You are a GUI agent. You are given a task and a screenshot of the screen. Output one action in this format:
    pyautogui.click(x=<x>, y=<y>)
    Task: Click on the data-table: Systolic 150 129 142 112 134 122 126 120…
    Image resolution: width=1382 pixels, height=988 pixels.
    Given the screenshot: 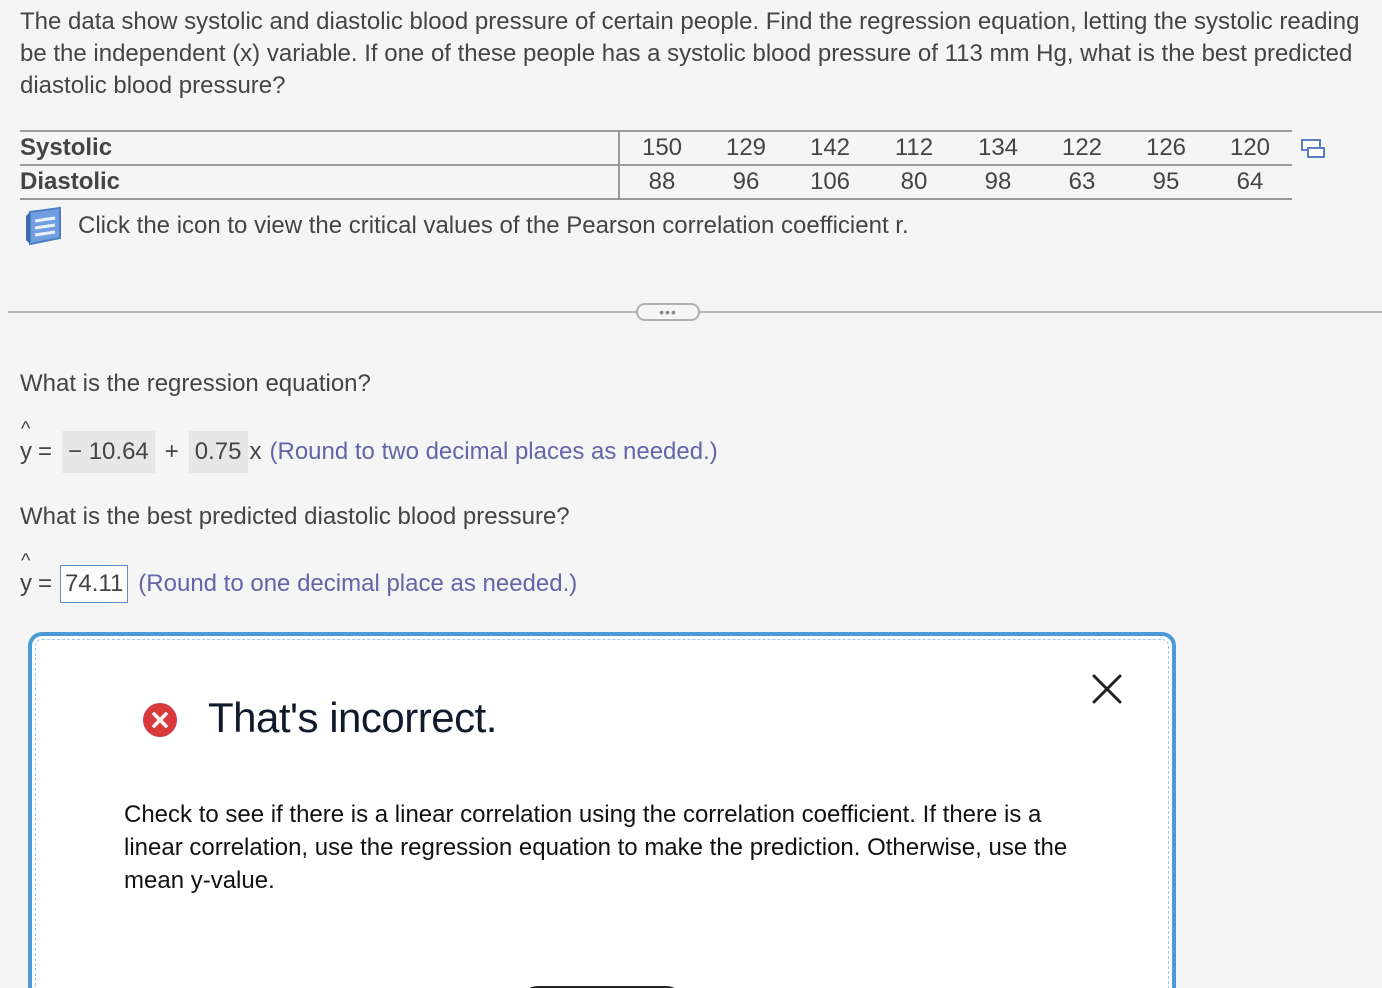 What is the action you would take?
    pyautogui.click(x=656, y=165)
    